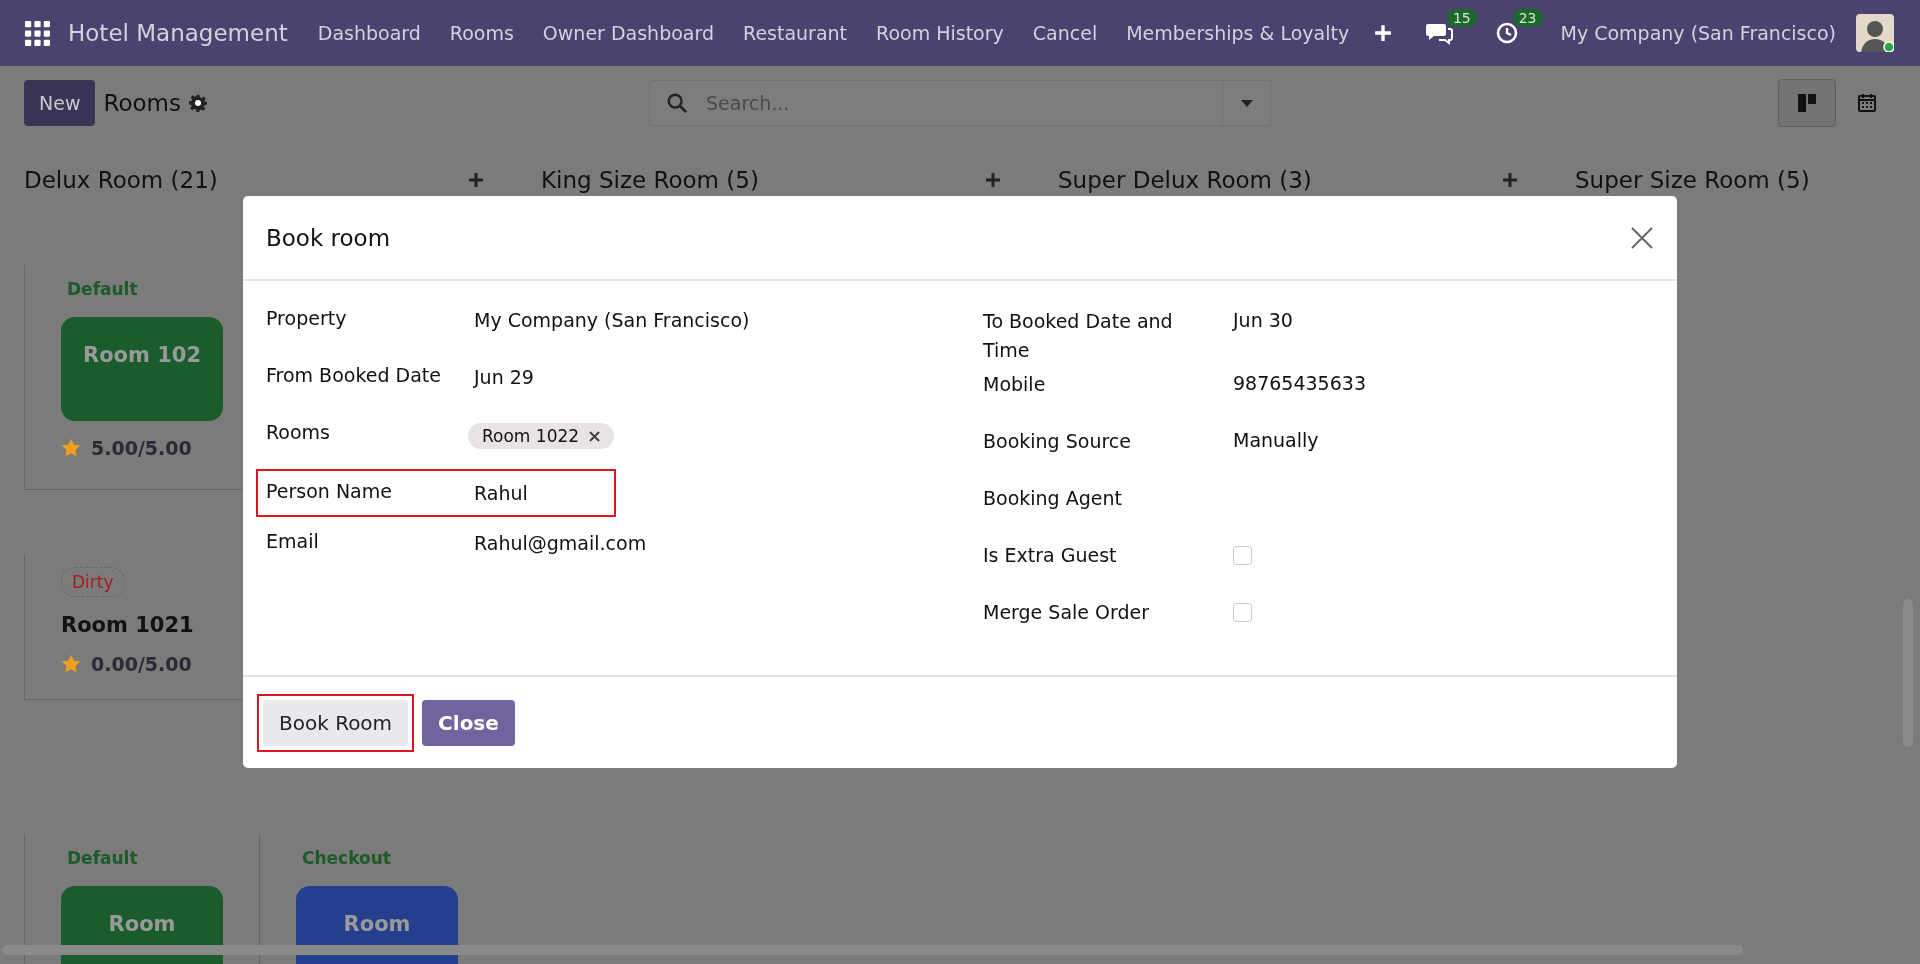 Image resolution: width=1920 pixels, height=964 pixels. I want to click on column-title: Super Size Room (5), so click(1692, 180).